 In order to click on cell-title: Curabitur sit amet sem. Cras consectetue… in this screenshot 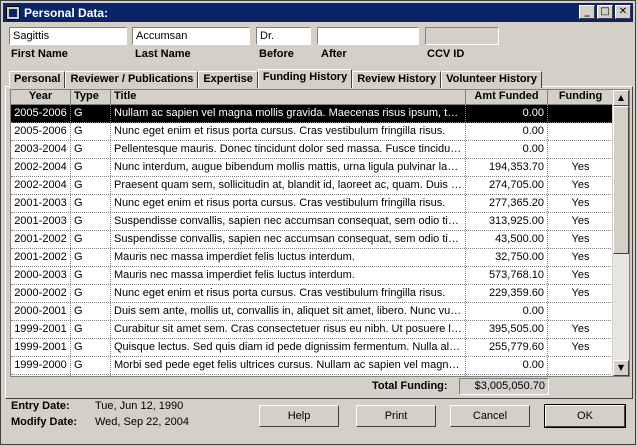, I will do `click(288, 329)`.